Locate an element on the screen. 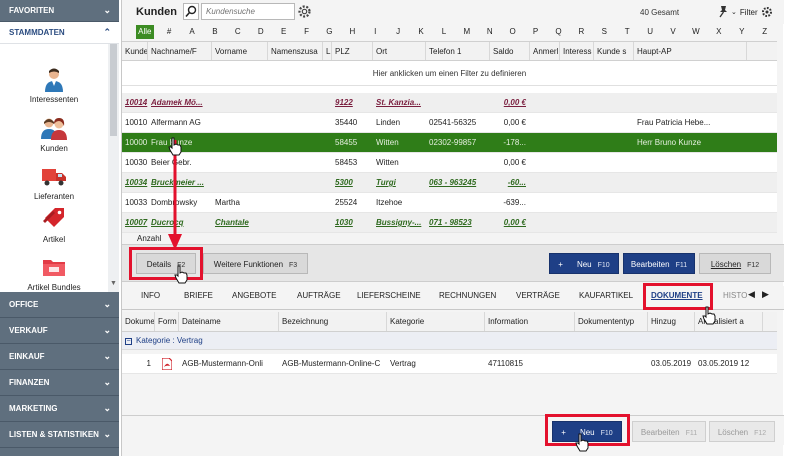 The width and height of the screenshot is (785, 456). sidebar-section-einkauf: EINKAUF ⌄ is located at coordinates (59, 357).